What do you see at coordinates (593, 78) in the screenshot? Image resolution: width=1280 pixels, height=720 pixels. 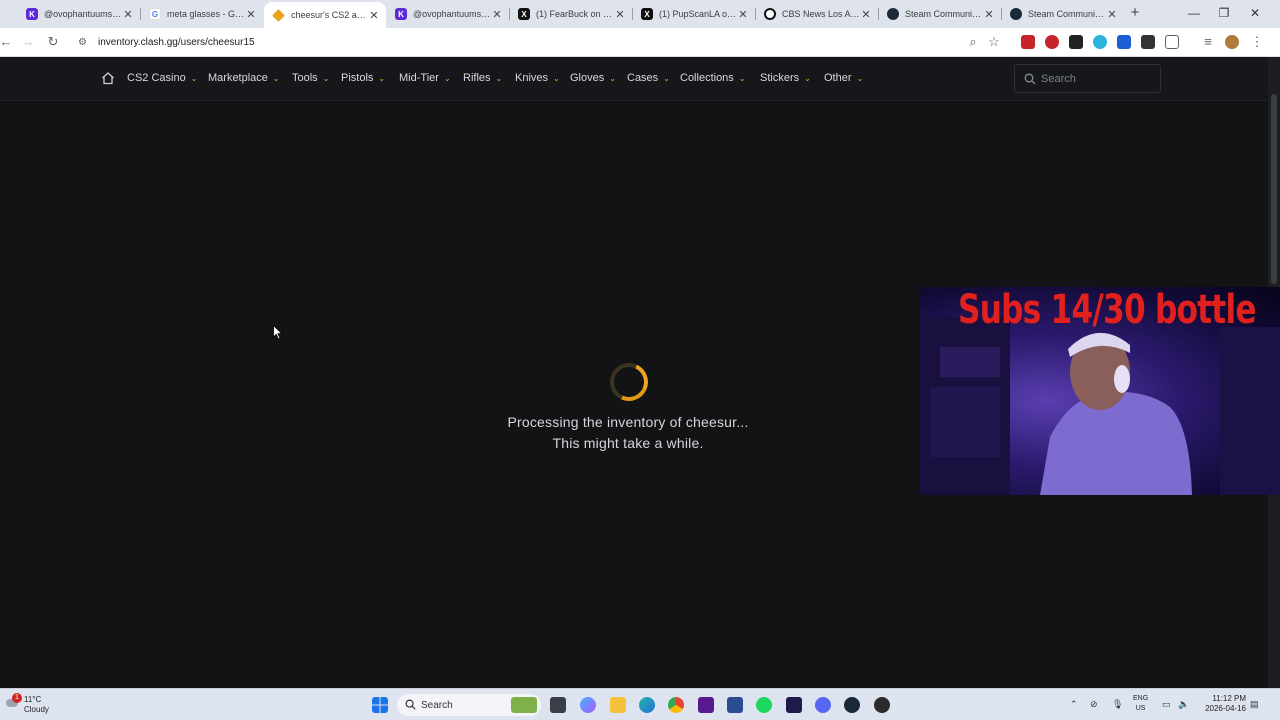 I see `nav-item-gloves: Gloves ⌄` at bounding box center [593, 78].